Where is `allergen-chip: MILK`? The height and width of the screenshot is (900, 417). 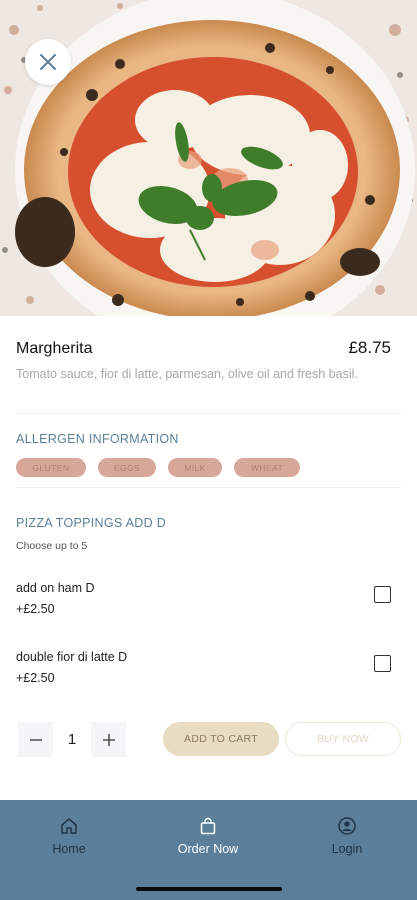
allergen-chip: MILK is located at coordinates (195, 467).